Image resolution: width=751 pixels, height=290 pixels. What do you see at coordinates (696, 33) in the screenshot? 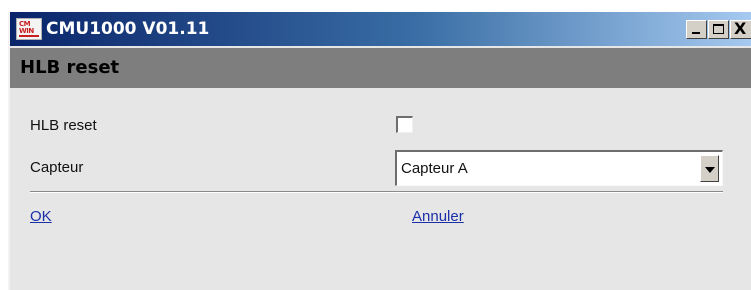
I see `minimize-icon` at bounding box center [696, 33].